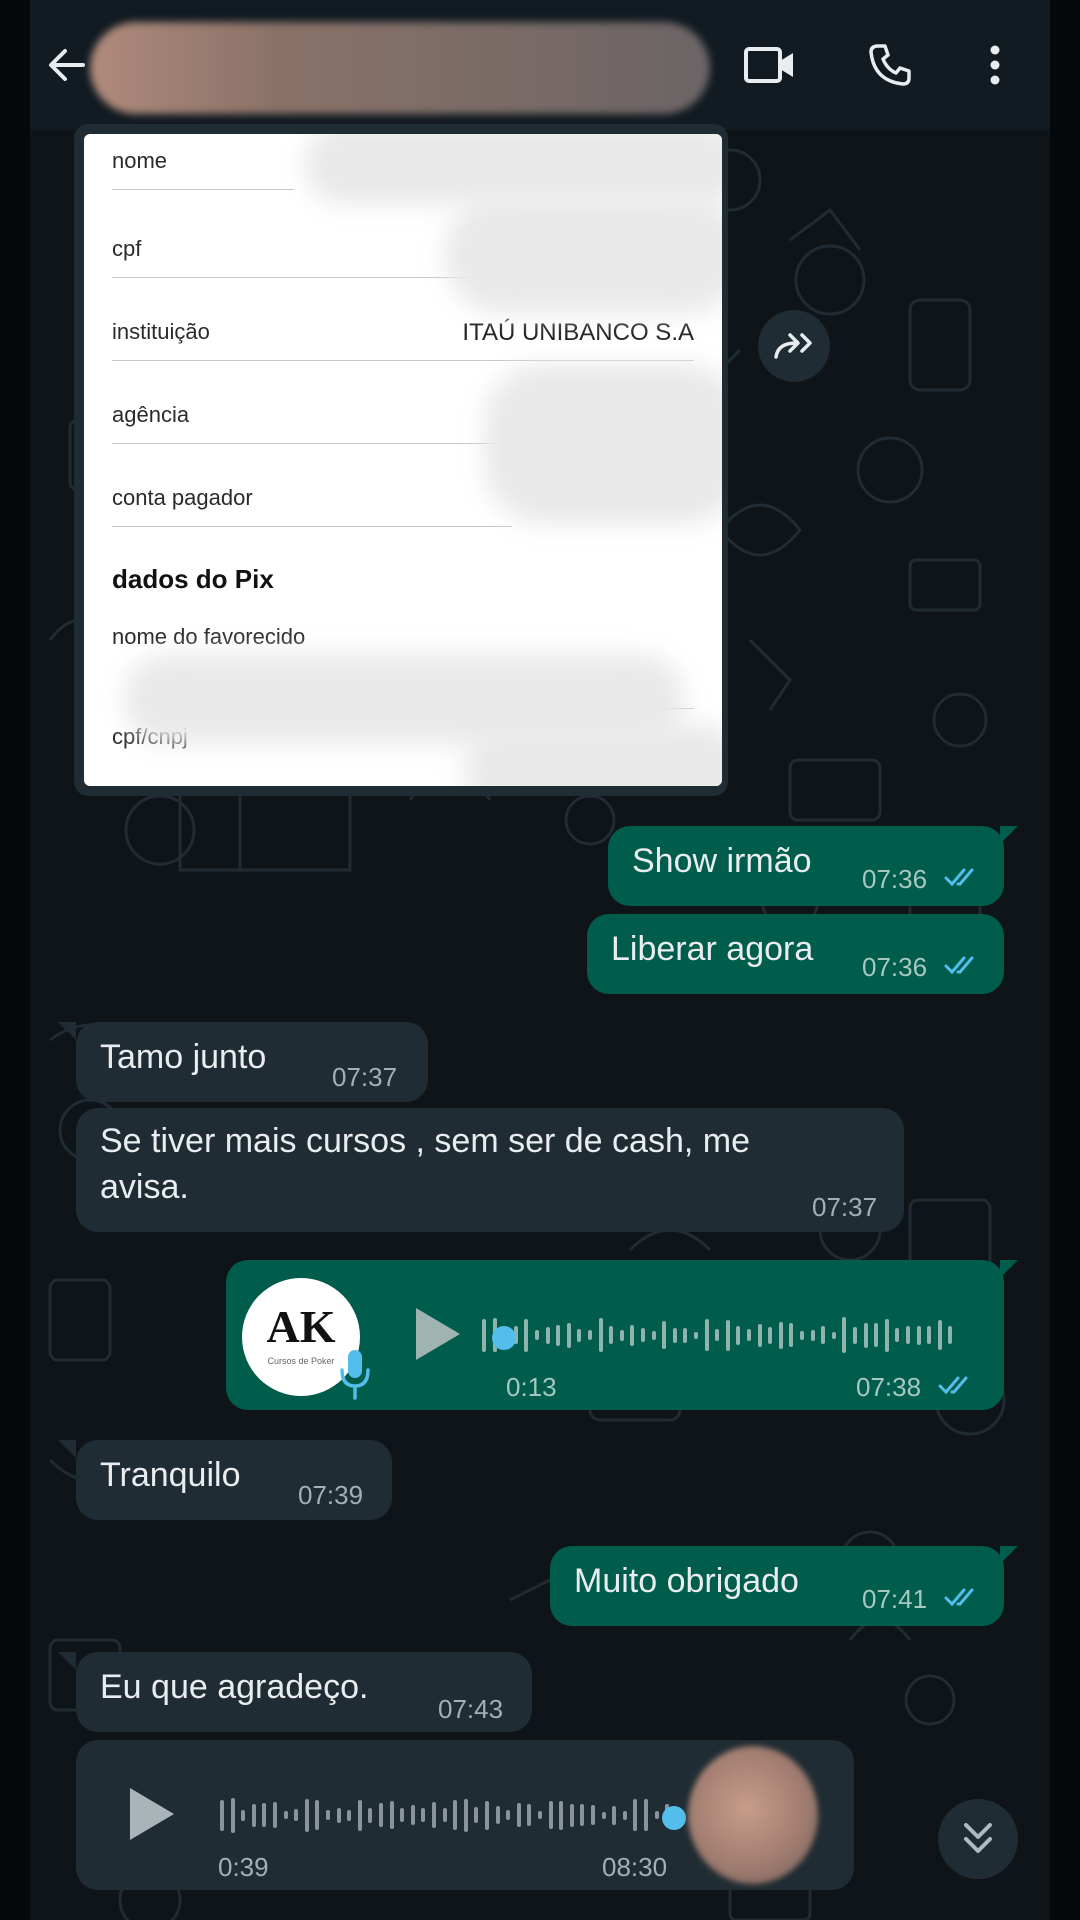 The height and width of the screenshot is (1920, 1080). I want to click on voice-message-bubble-in: 0:39 08:30, so click(465, 1815).